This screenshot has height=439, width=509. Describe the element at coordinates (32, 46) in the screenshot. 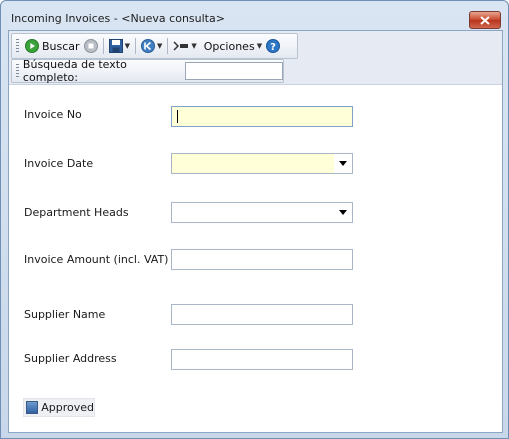

I see `play-icon` at that location.